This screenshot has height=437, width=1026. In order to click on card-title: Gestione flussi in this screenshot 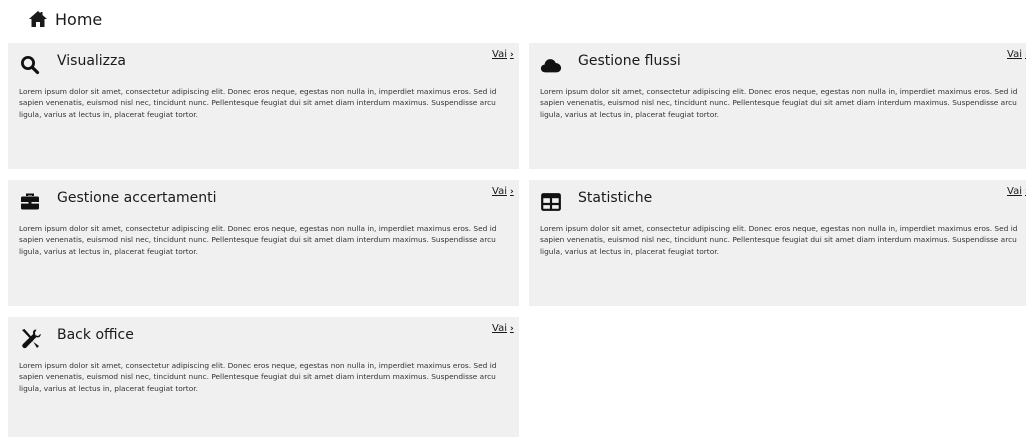, I will do `click(629, 61)`.